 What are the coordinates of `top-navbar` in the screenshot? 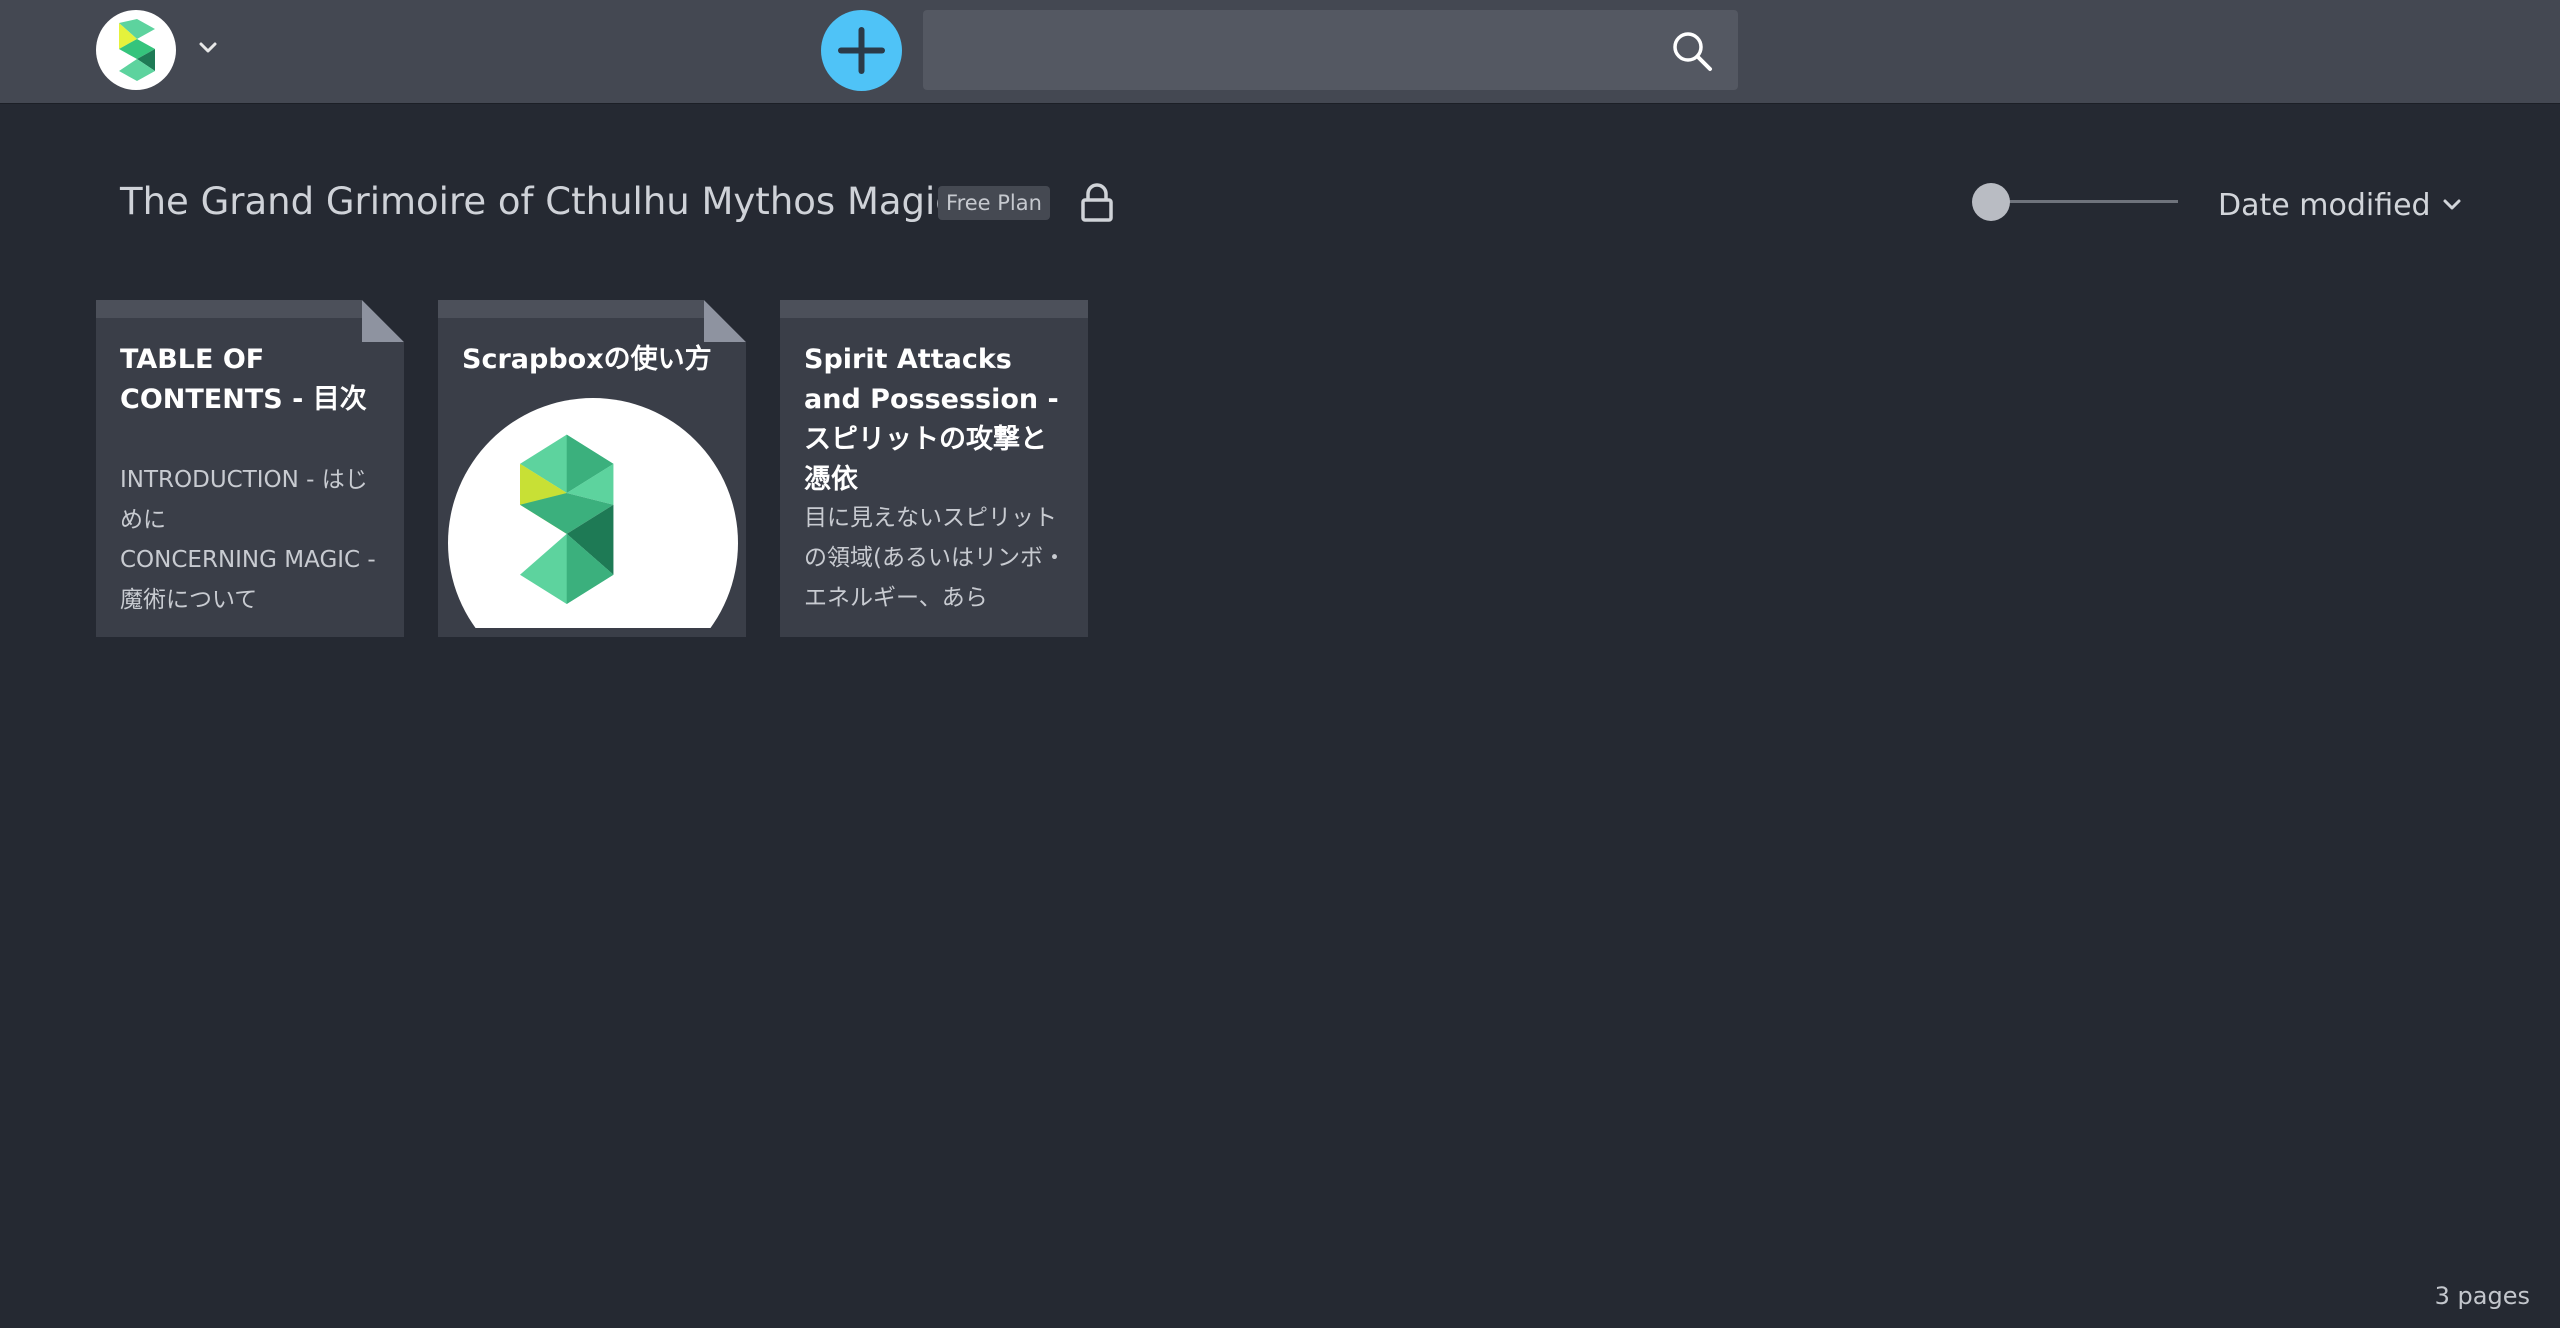 It's located at (1280, 52).